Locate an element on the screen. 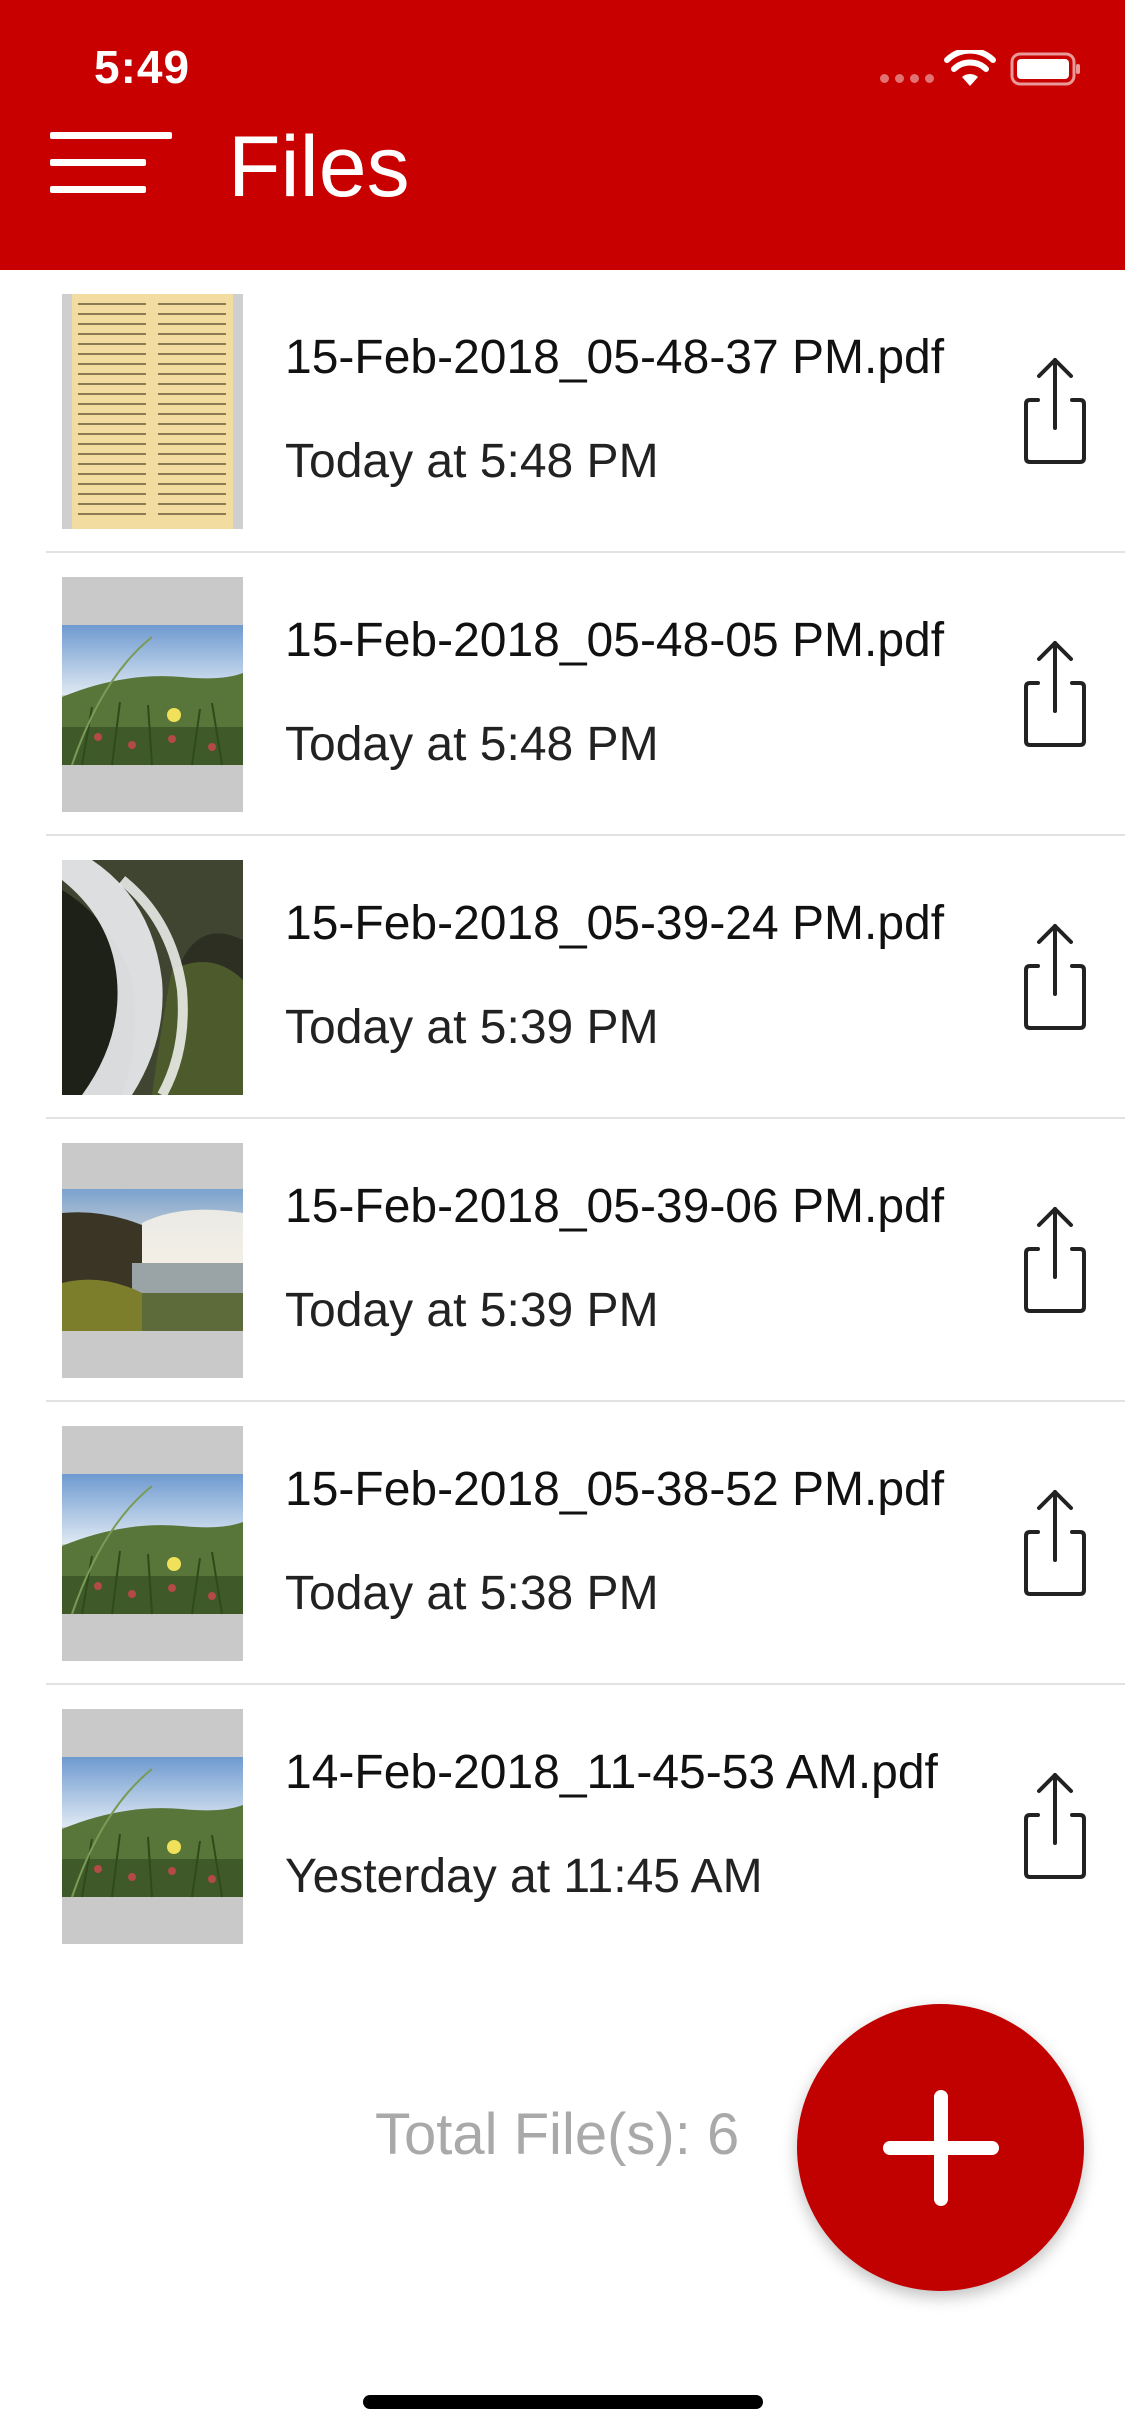 The width and height of the screenshot is (1125, 2436). signal-icon is located at coordinates (907, 79).